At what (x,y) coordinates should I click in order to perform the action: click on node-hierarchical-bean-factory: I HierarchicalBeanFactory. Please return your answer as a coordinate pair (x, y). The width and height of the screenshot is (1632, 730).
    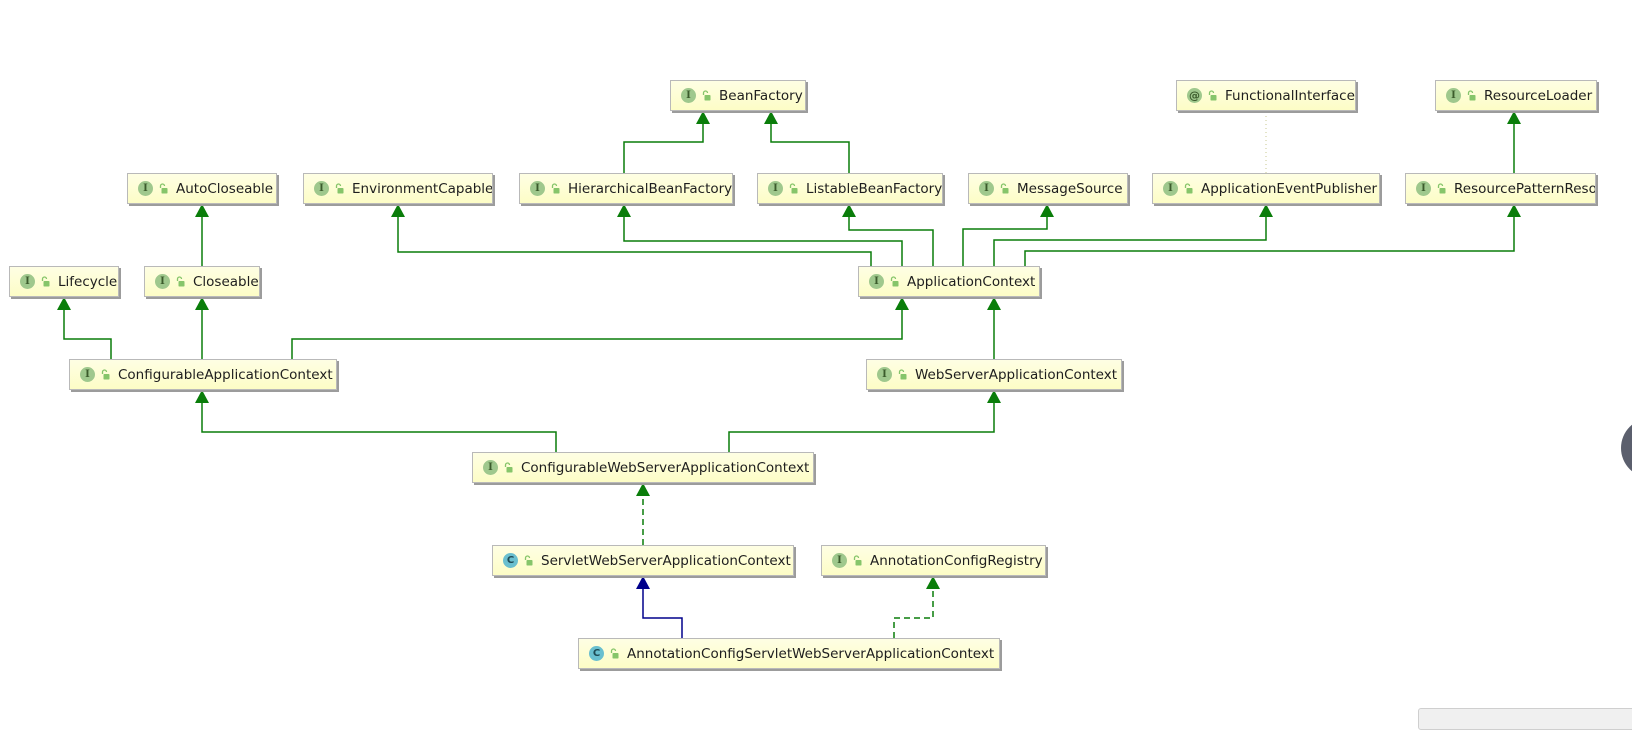
    Looking at the image, I should click on (626, 188).